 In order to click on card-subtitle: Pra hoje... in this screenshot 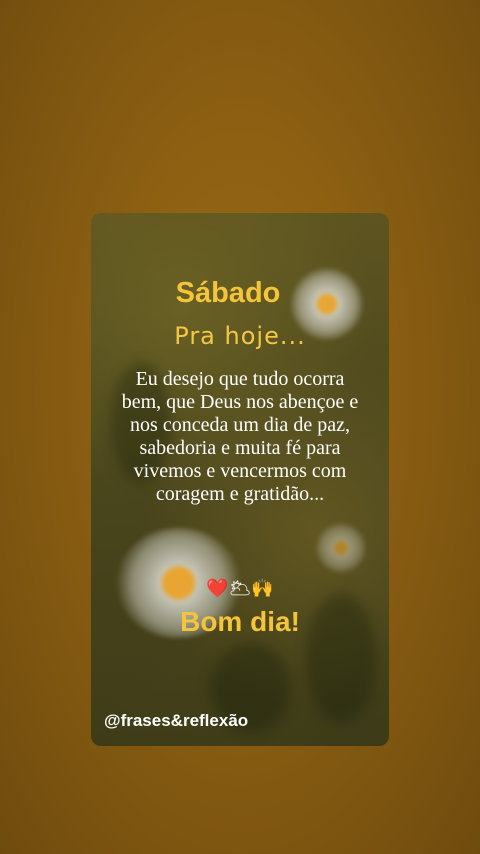, I will do `click(240, 336)`.